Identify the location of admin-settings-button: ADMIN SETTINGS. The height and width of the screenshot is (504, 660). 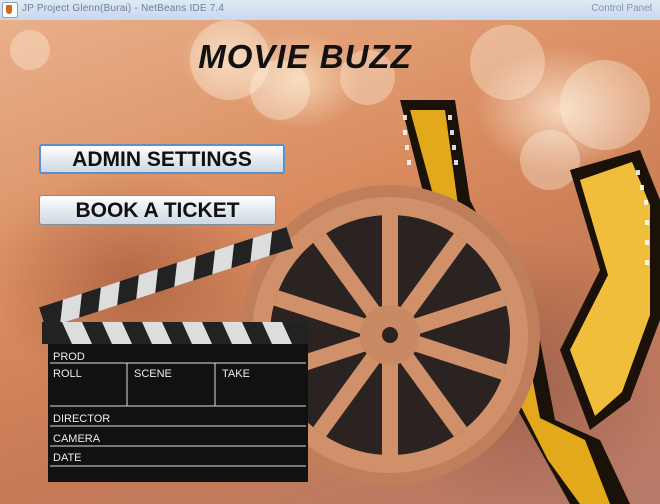
(162, 159).